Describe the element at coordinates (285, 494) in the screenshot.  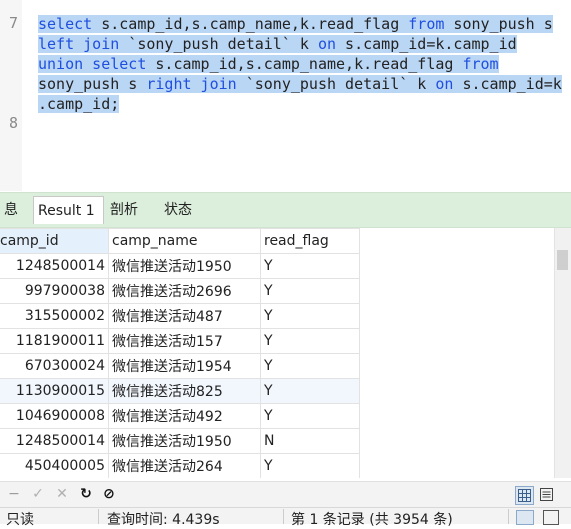
I see `grid-toolbar: − ✓ ✕ ↻ ⊘` at that location.